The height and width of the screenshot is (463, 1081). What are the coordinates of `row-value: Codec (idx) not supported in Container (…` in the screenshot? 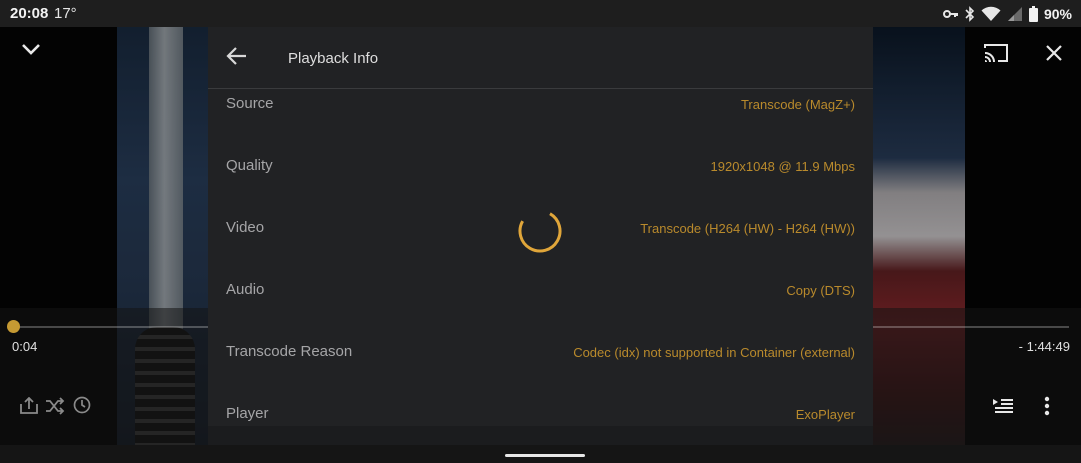 It's located at (714, 352).